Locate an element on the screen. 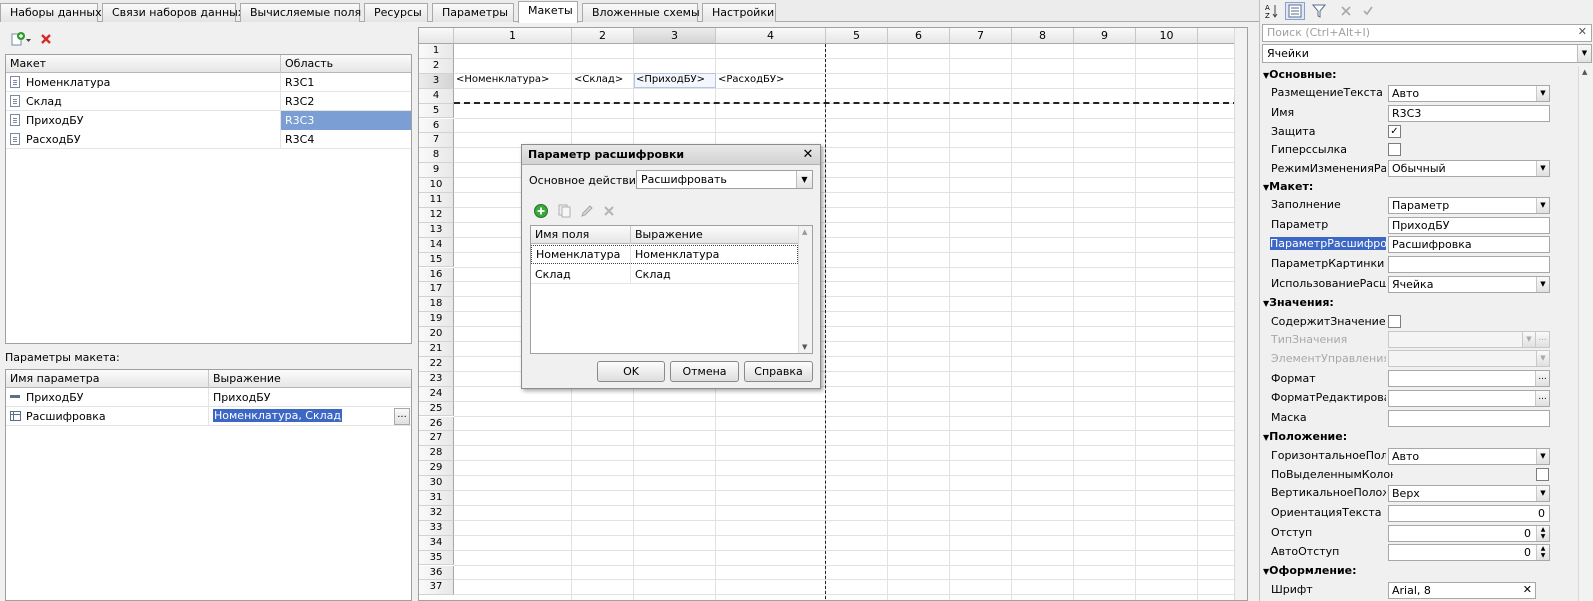 This screenshot has width=1593, height=601. section-main: ▼Основные: is located at coordinates (1300, 74).